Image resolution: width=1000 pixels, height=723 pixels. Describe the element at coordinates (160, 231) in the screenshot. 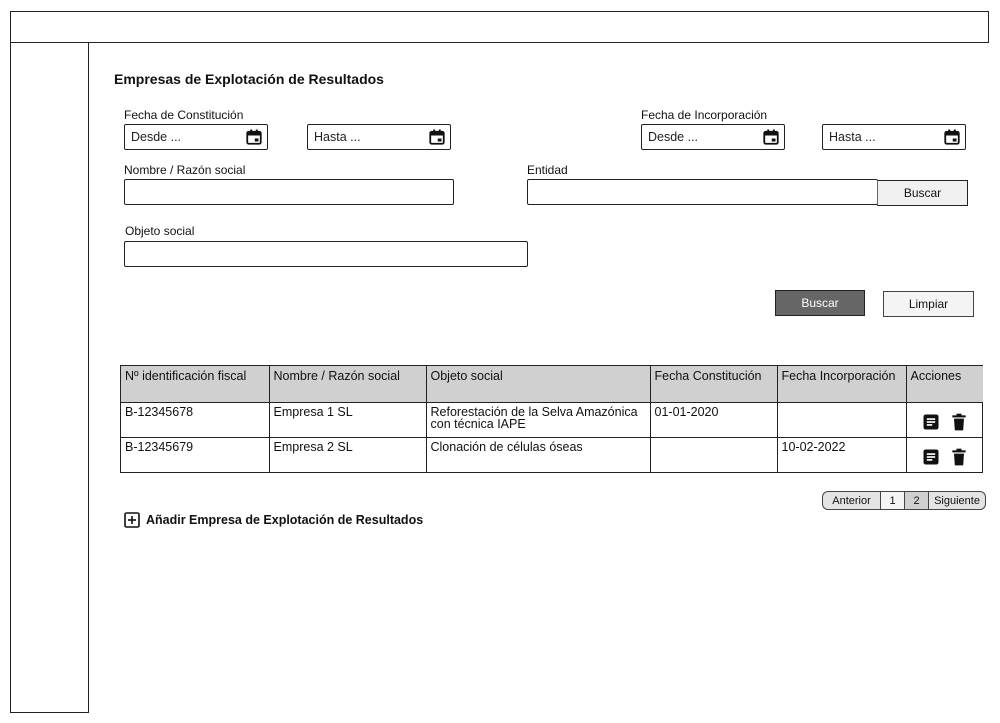

I see `objeto-social-label: Objeto social` at that location.